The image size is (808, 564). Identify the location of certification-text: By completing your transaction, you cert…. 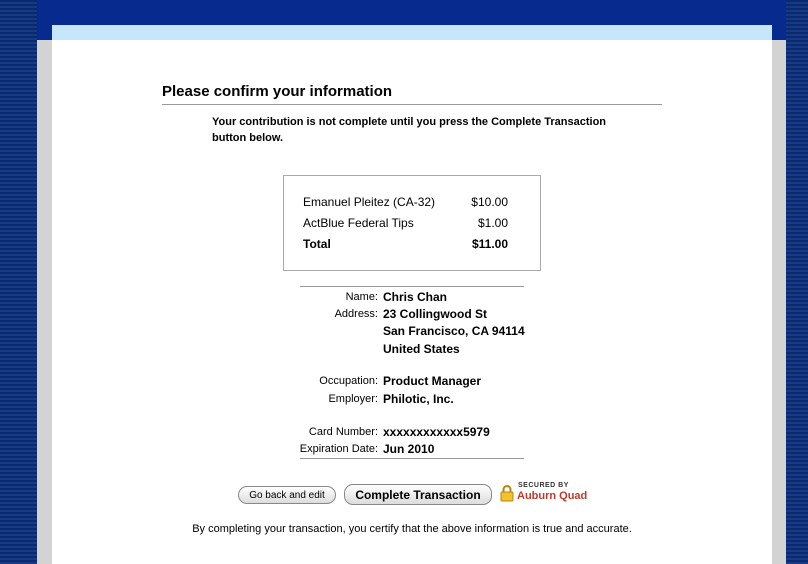
(412, 529).